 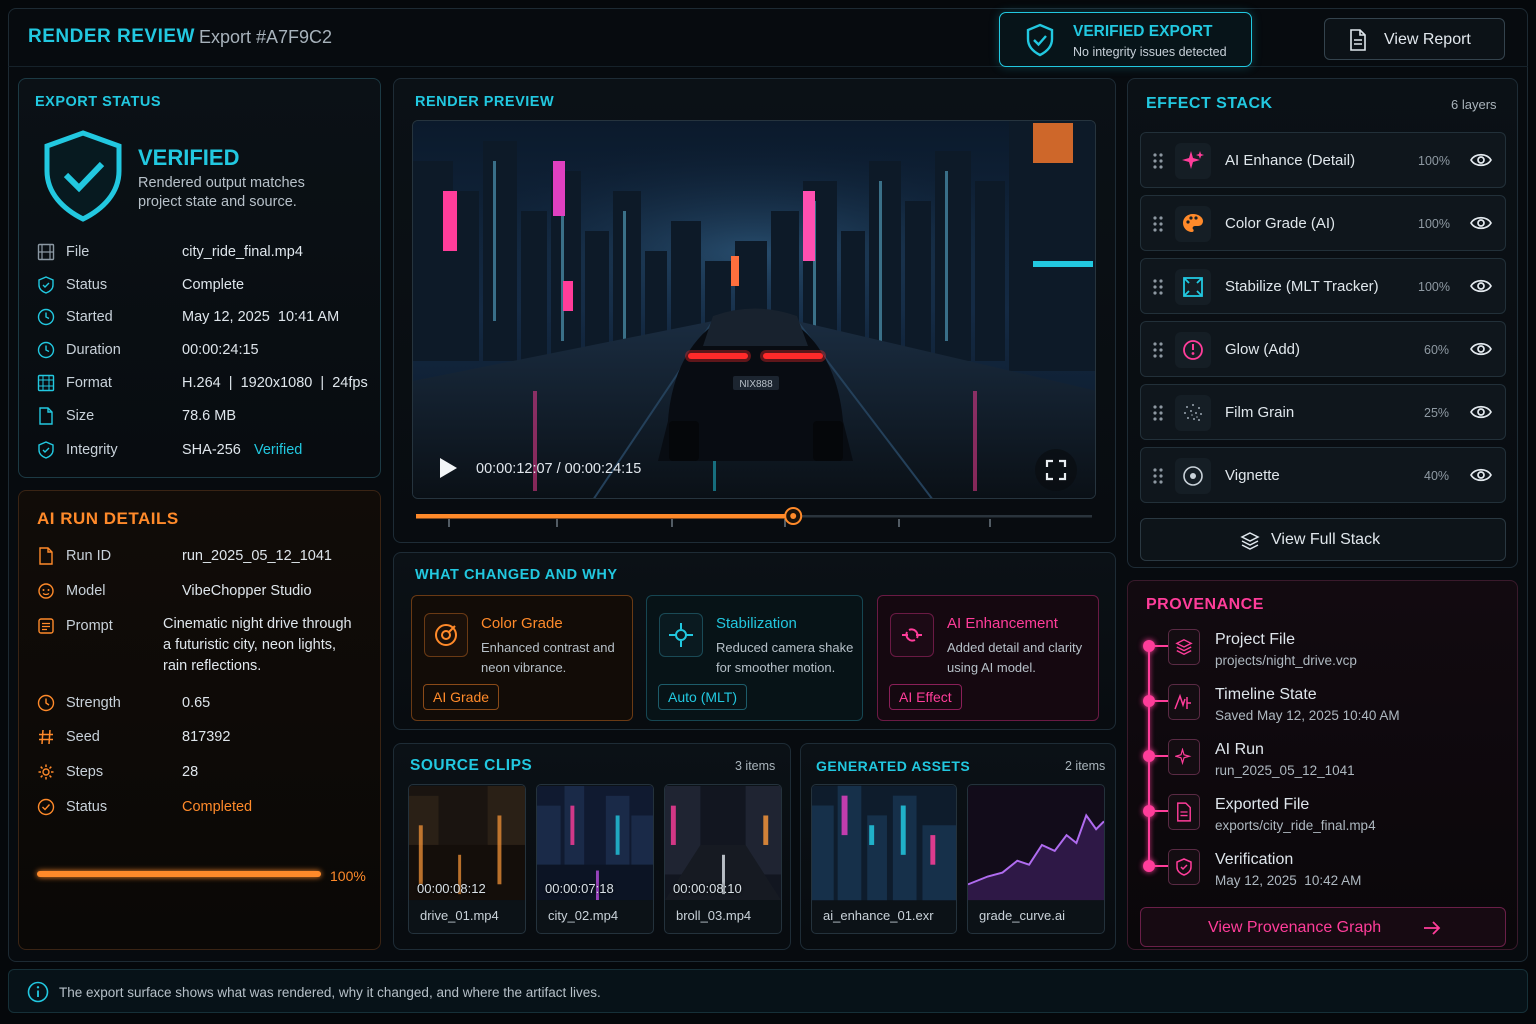 What do you see at coordinates (884, 859) in the screenshot?
I see `generated-asset-1: ai_enhance_01.exr` at bounding box center [884, 859].